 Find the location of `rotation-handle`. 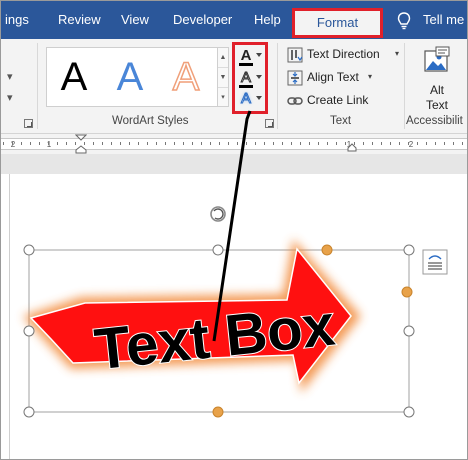

rotation-handle is located at coordinates (218, 214).